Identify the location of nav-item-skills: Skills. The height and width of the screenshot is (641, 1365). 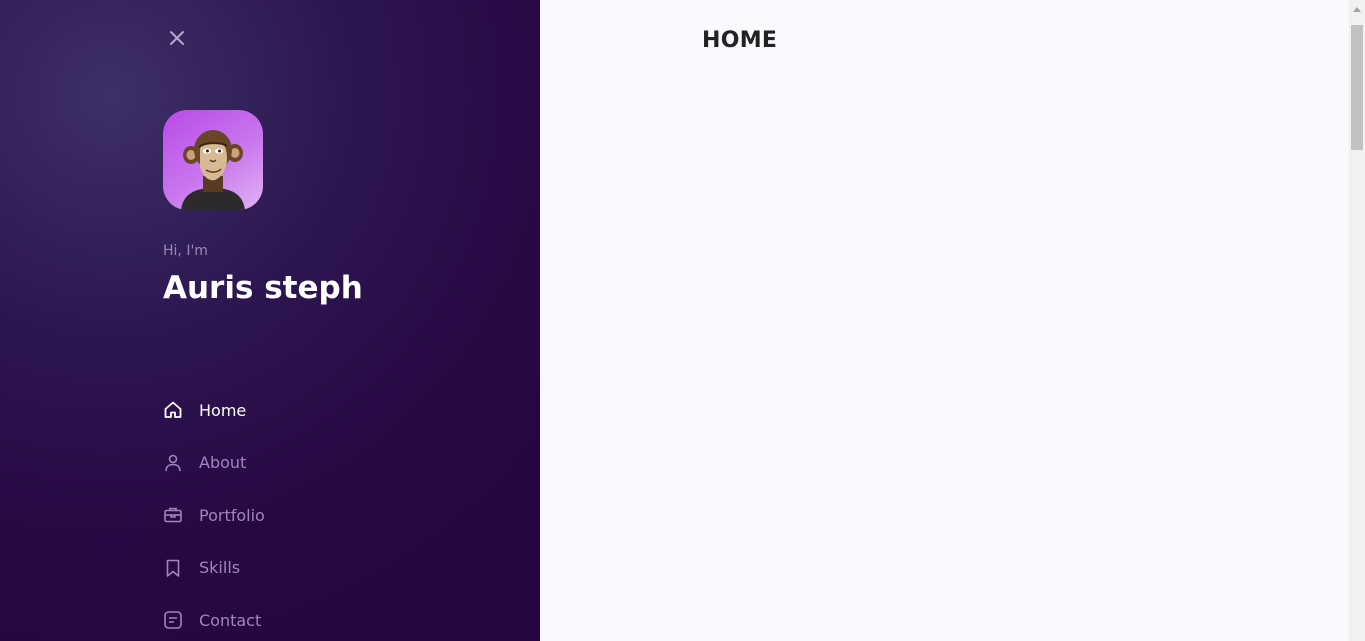
(214, 568).